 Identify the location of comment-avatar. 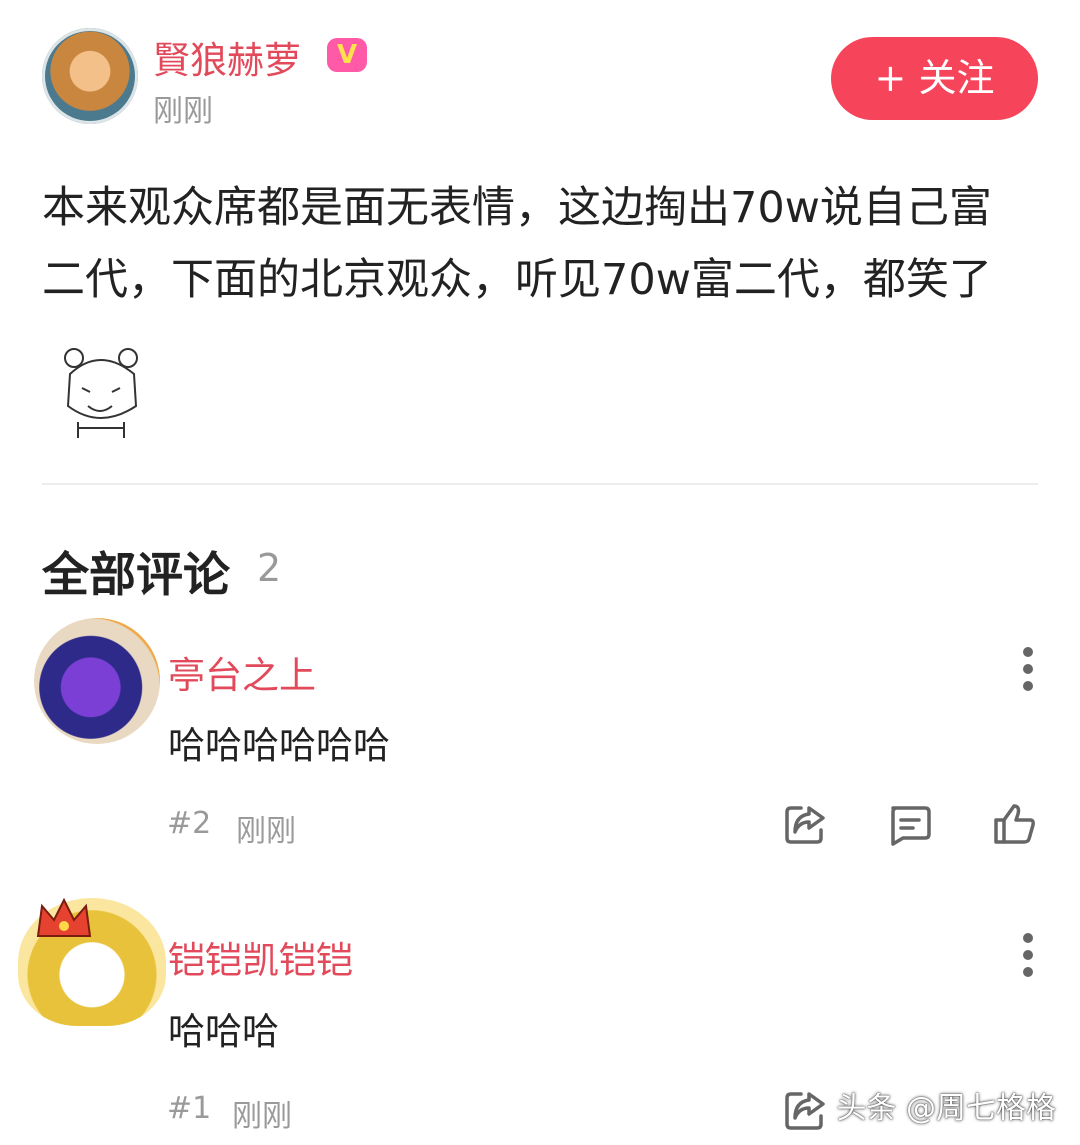
(97, 681).